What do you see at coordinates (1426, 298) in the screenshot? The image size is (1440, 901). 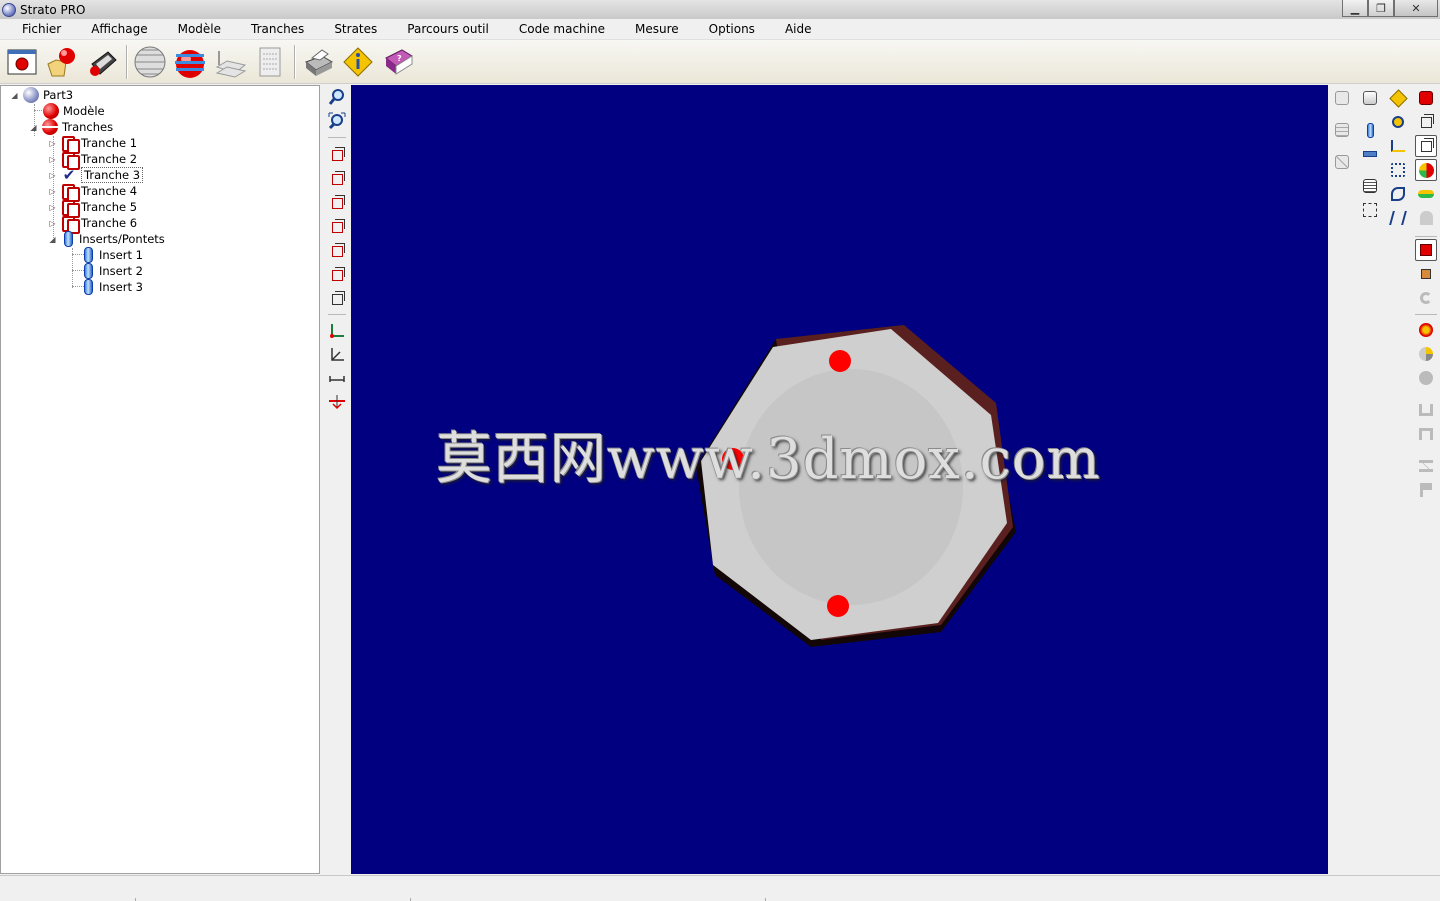 I see `rotate-button` at bounding box center [1426, 298].